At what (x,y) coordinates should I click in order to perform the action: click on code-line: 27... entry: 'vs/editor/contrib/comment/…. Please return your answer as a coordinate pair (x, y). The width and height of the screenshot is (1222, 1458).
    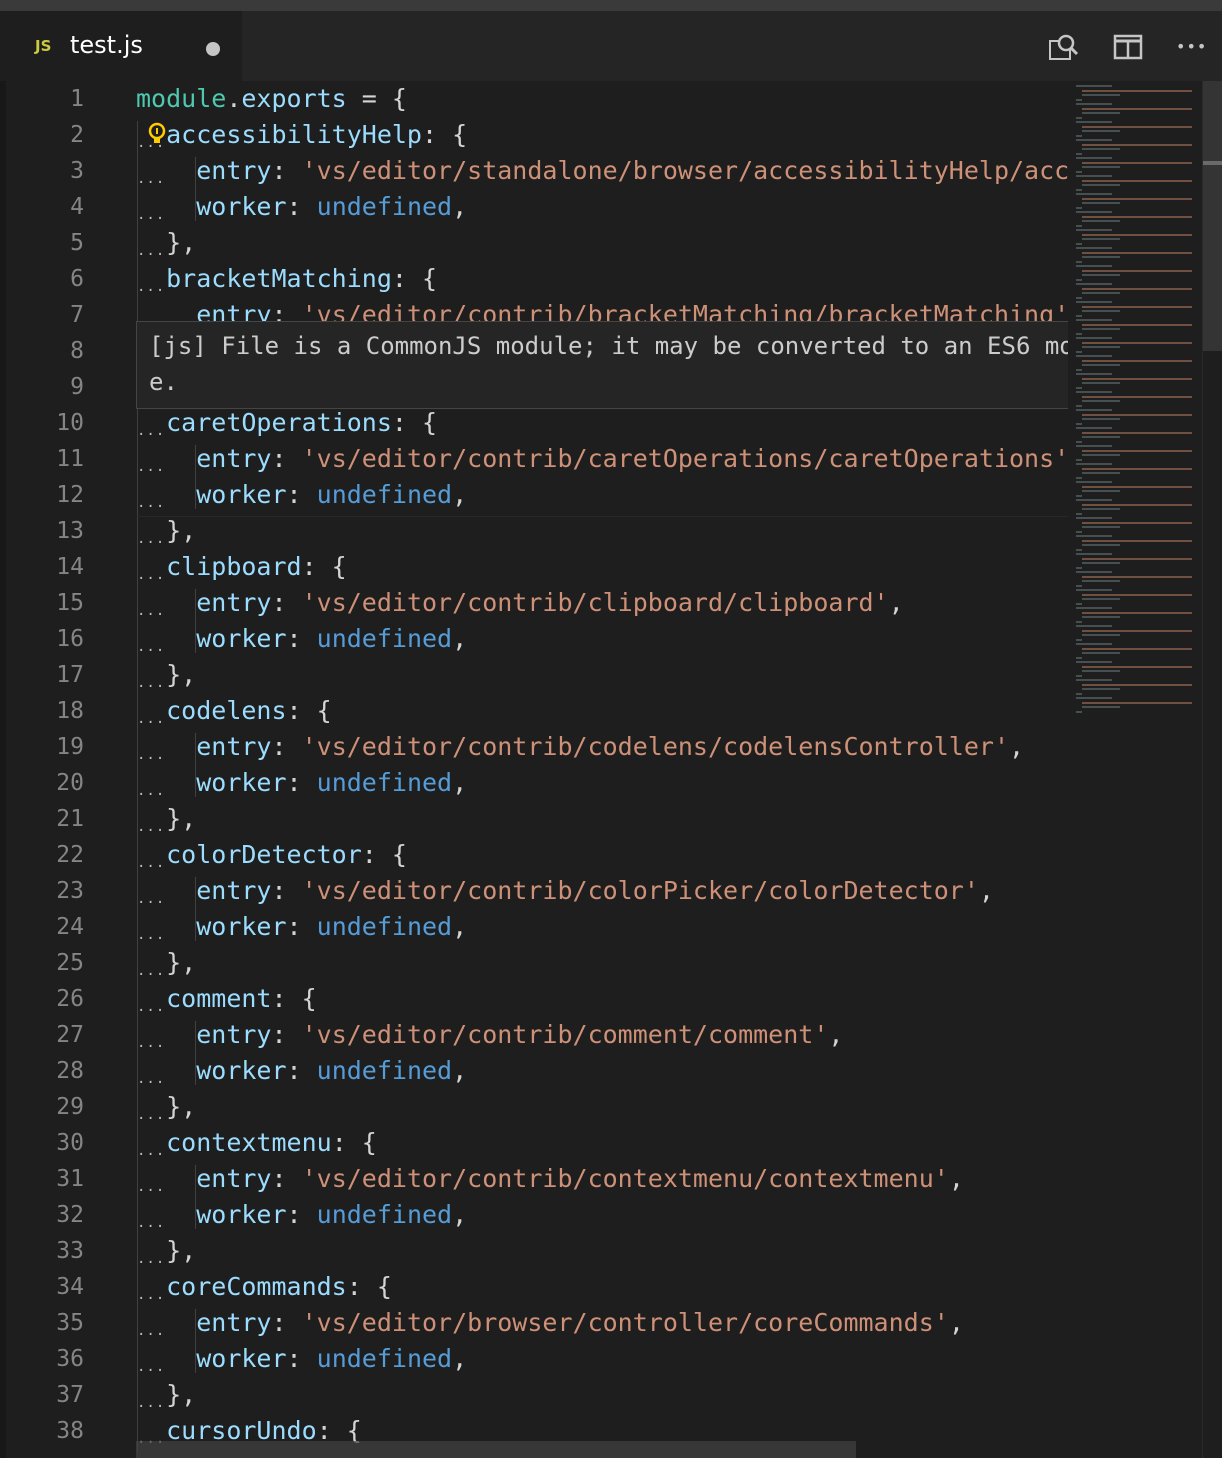
    Looking at the image, I should click on (535, 1035).